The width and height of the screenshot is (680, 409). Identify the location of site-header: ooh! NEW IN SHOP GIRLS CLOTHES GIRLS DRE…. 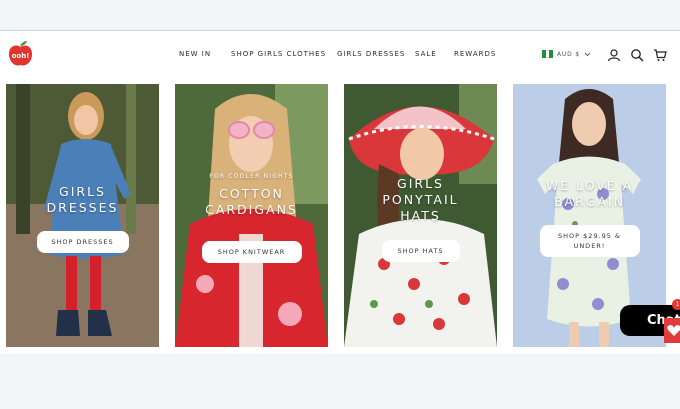
(340, 55).